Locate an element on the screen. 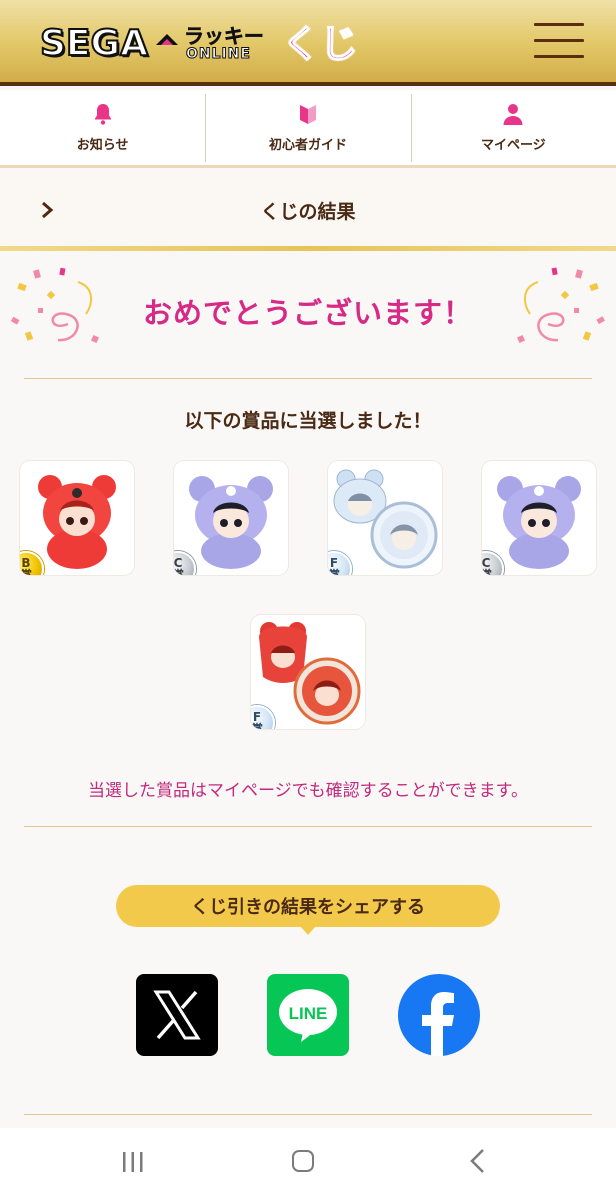 This screenshot has height=1200, width=616. svg-text: LINE is located at coordinates (308, 1013).